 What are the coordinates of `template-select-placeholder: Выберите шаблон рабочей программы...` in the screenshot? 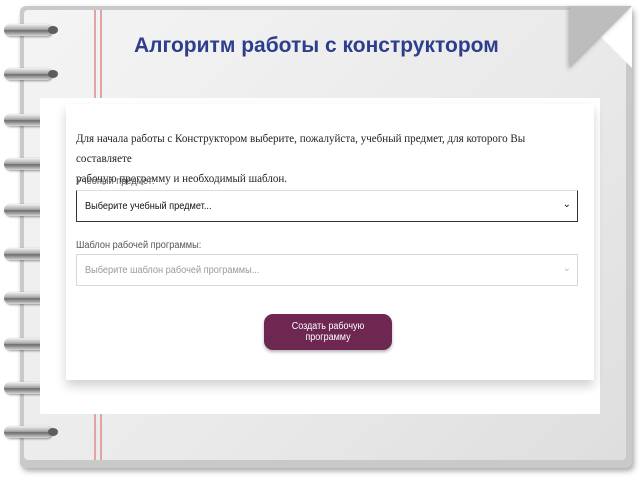 It's located at (172, 270).